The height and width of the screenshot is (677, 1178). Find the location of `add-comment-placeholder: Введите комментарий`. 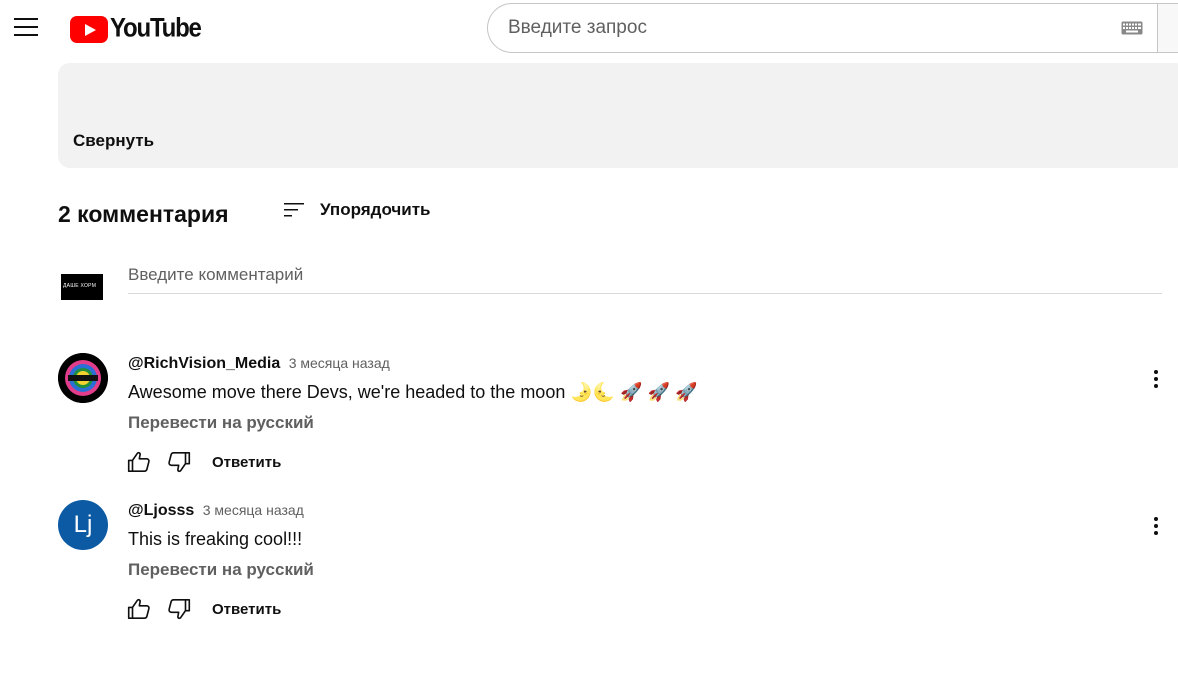

add-comment-placeholder: Введите комментарий is located at coordinates (216, 274).